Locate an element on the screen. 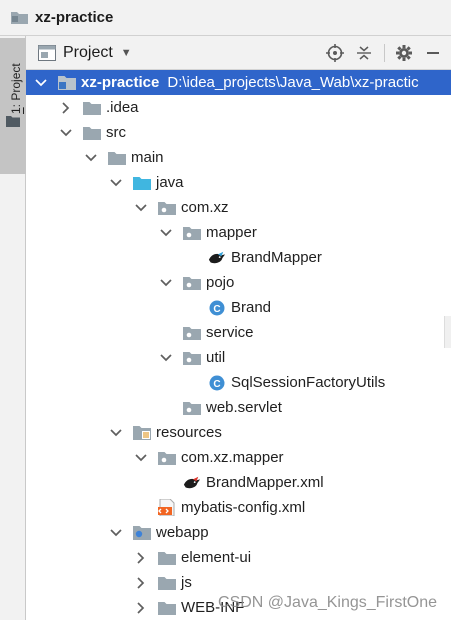 This screenshot has height=620, width=451. tree-row: util is located at coordinates (238, 357).